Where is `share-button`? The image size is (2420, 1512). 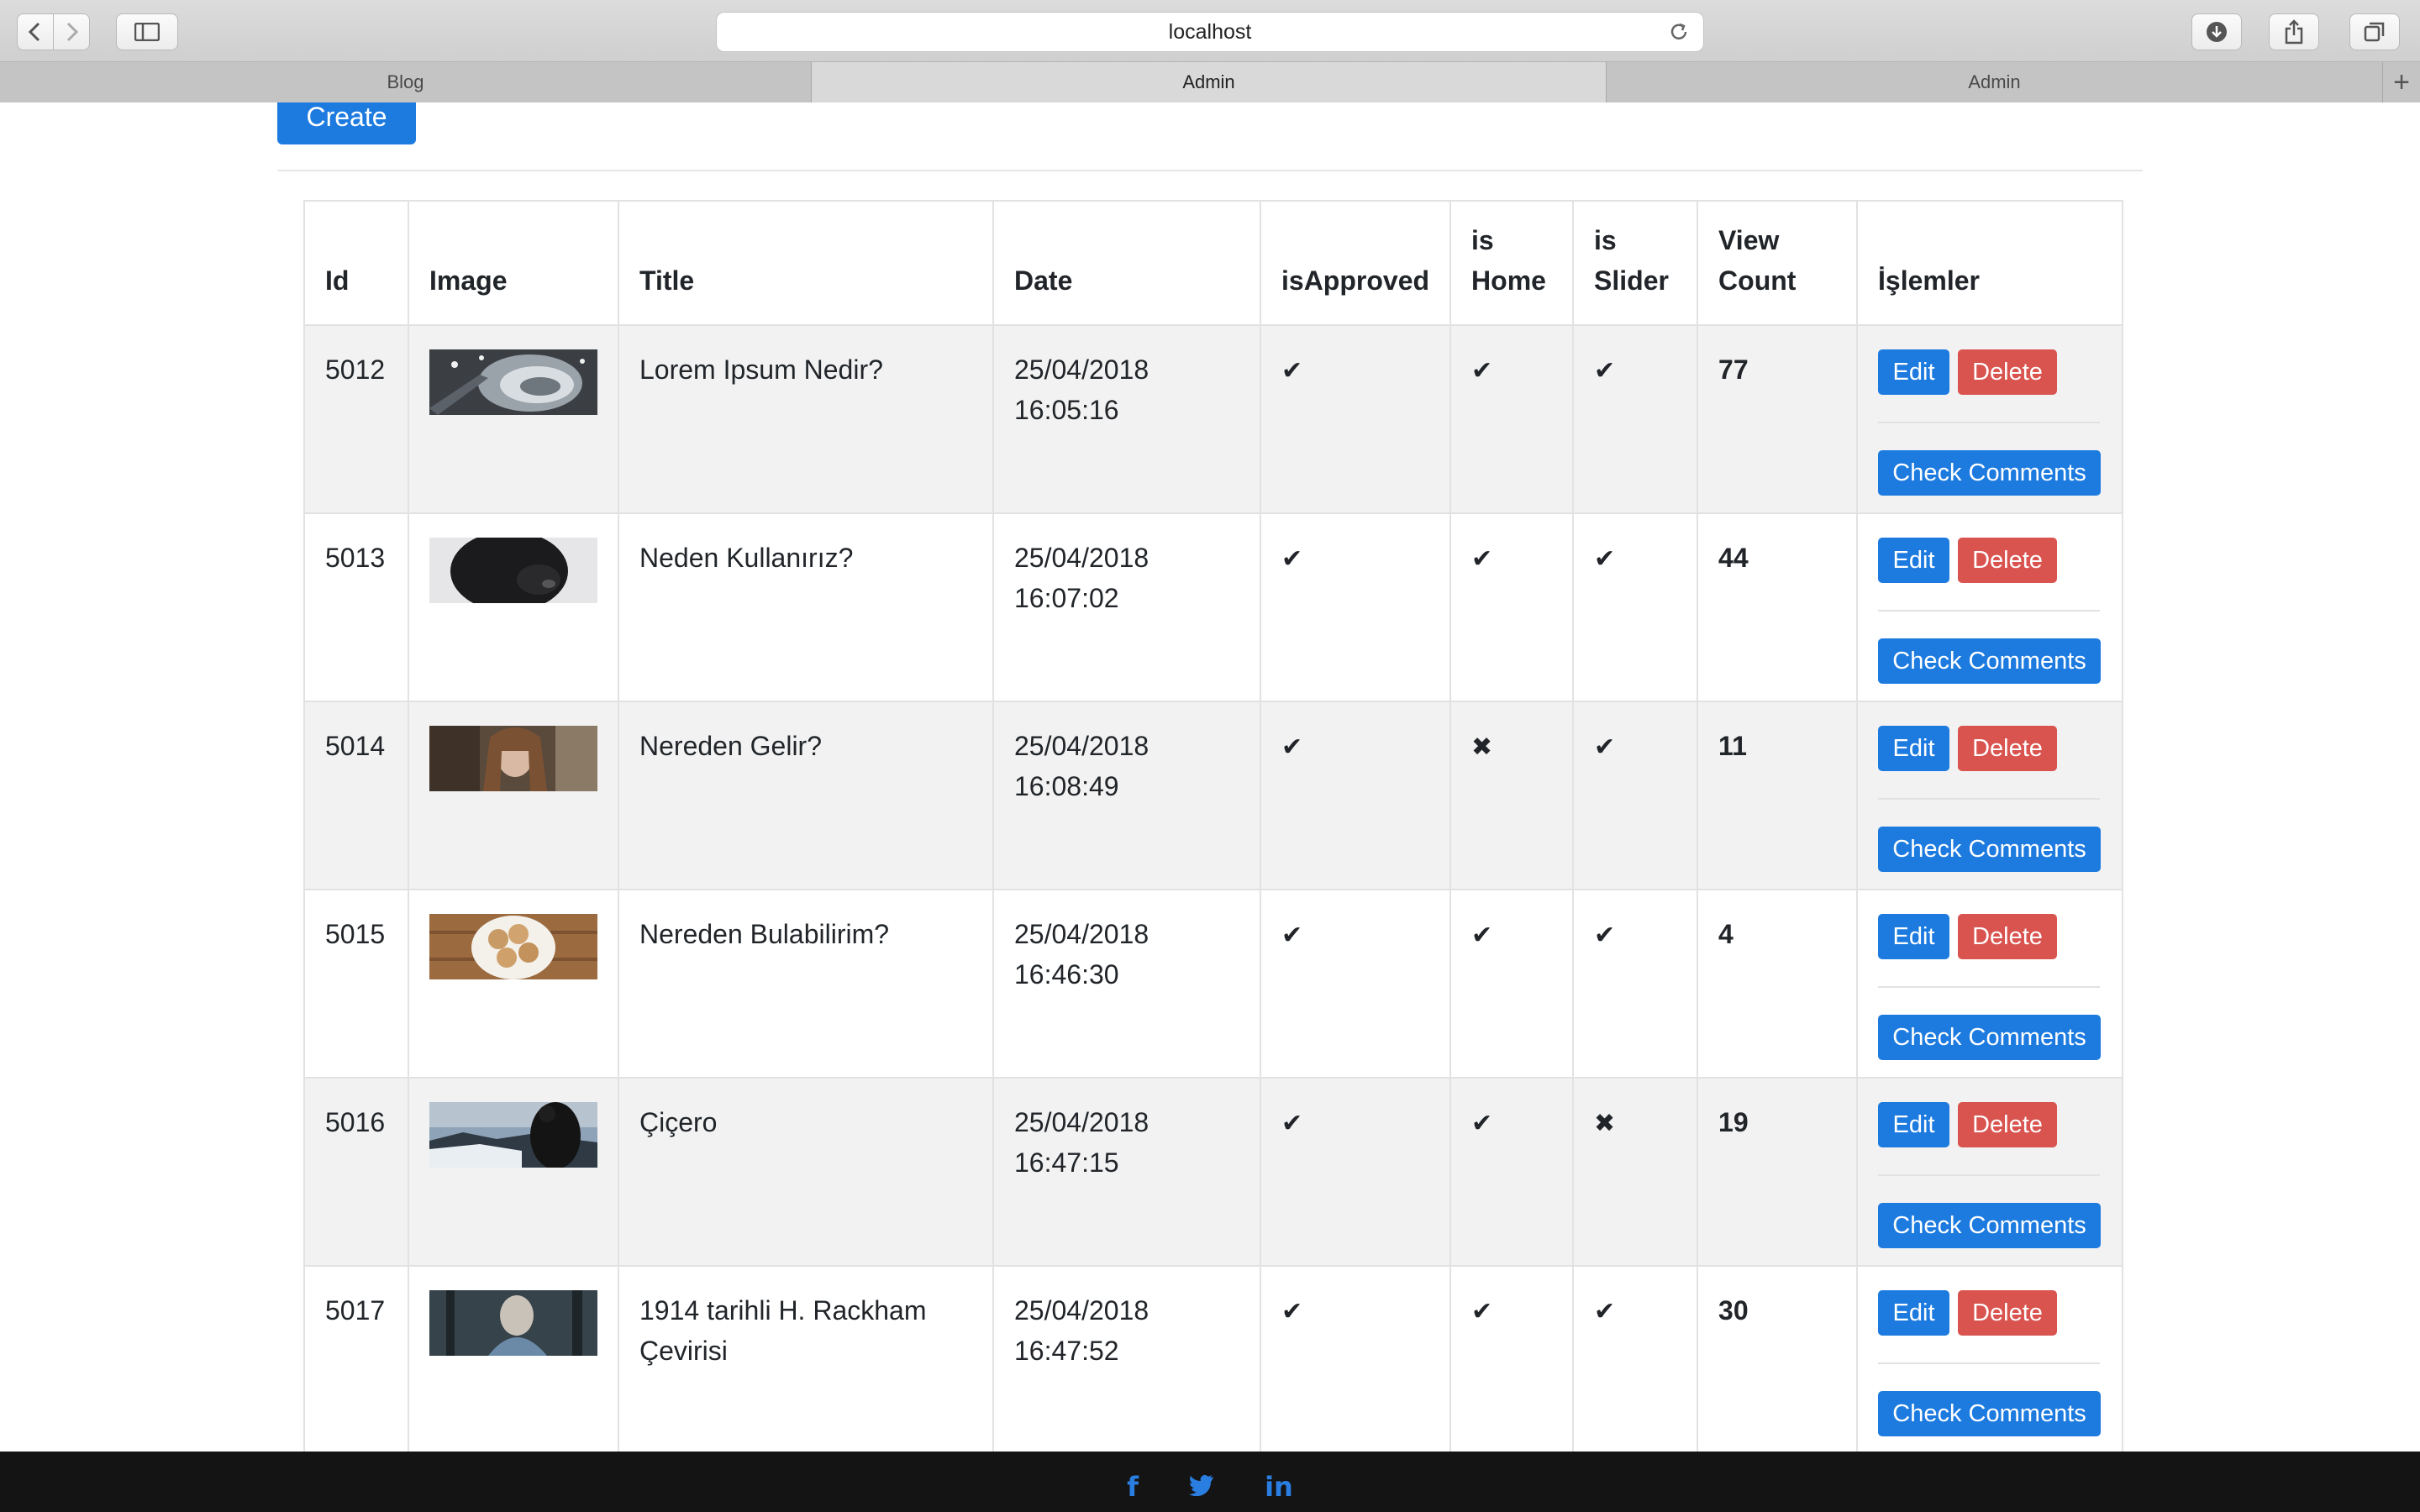 share-button is located at coordinates (2294, 31).